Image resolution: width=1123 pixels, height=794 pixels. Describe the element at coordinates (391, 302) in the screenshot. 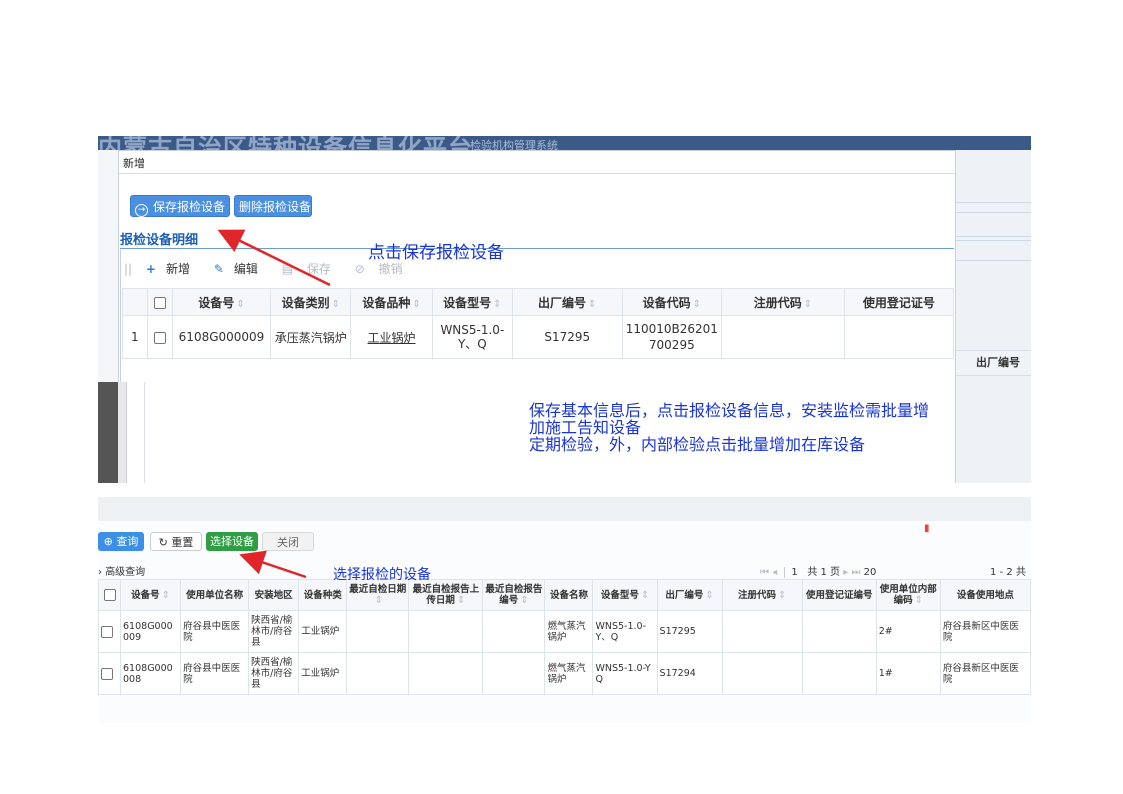

I see `column-header: 设备品种 ⇕` at that location.